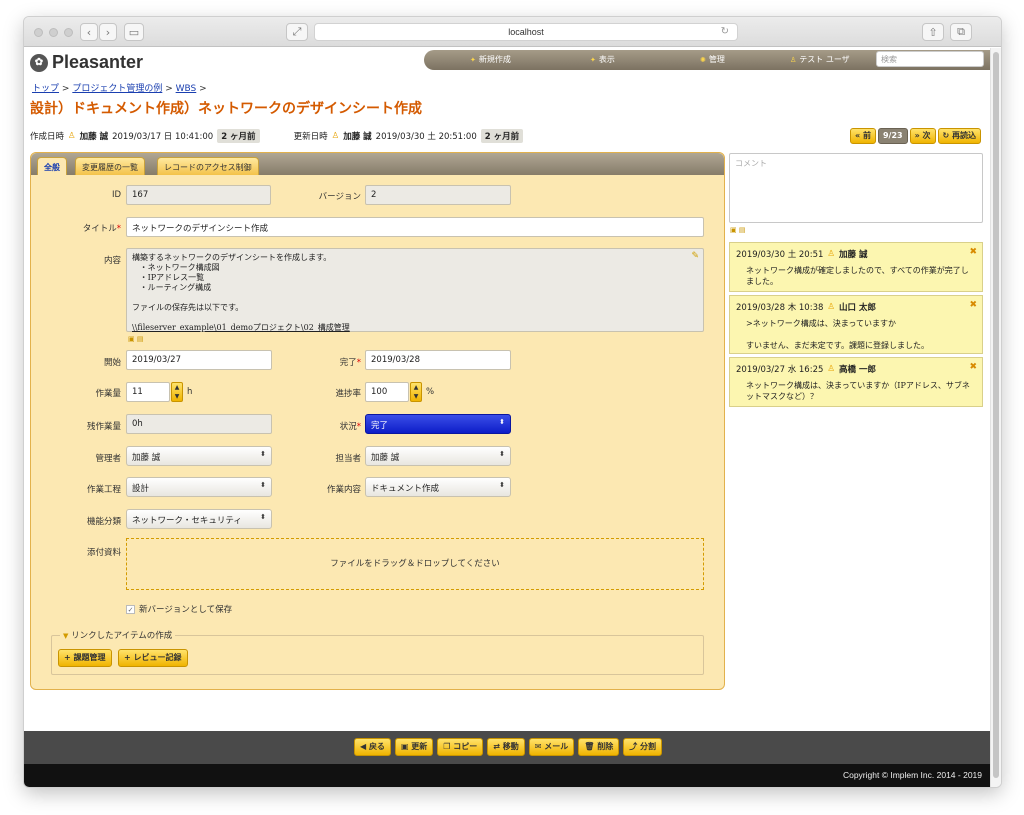 The height and width of the screenshot is (815, 1024). Describe the element at coordinates (857, 307) in the screenshot. I see `comment-author: 山口 太郎` at that location.